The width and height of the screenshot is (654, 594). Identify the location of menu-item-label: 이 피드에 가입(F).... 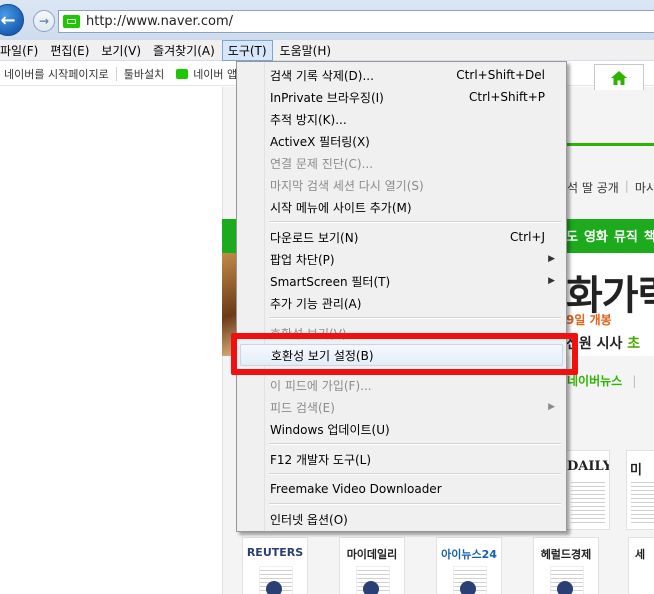
(321, 385).